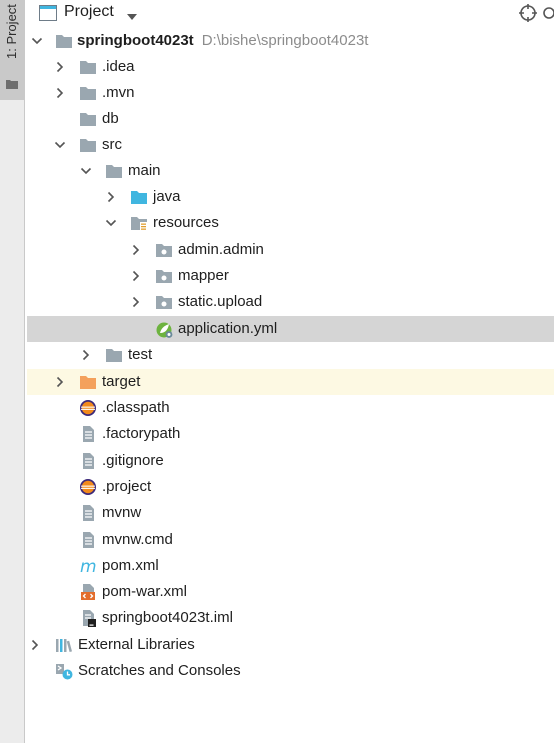 The height and width of the screenshot is (743, 554). What do you see at coordinates (290, 645) in the screenshot?
I see `tree-node-external-libraries: External Libraries` at bounding box center [290, 645].